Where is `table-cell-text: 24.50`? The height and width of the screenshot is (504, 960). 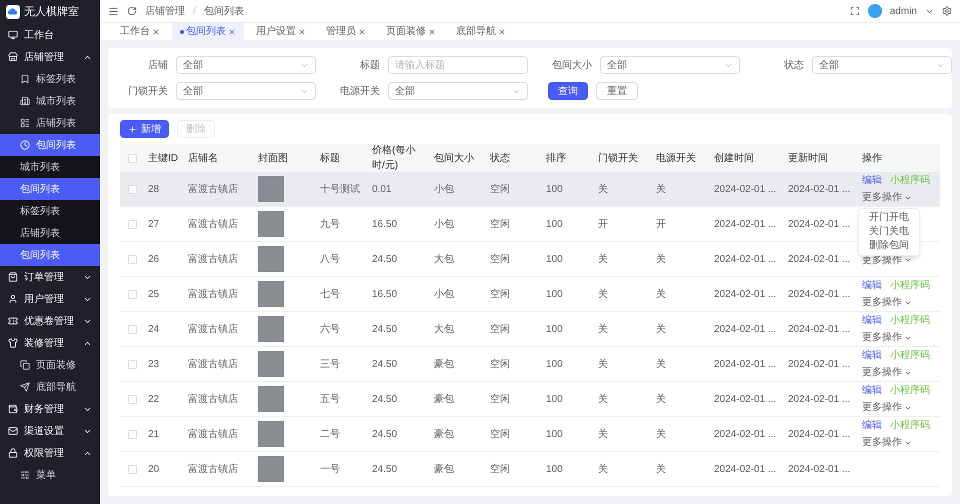
table-cell-text: 24.50 is located at coordinates (384, 259).